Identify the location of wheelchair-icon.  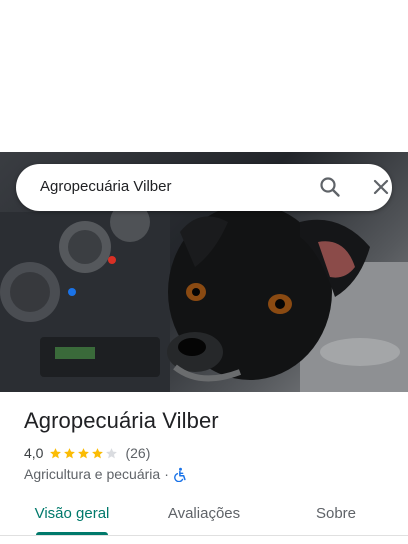
(180, 474).